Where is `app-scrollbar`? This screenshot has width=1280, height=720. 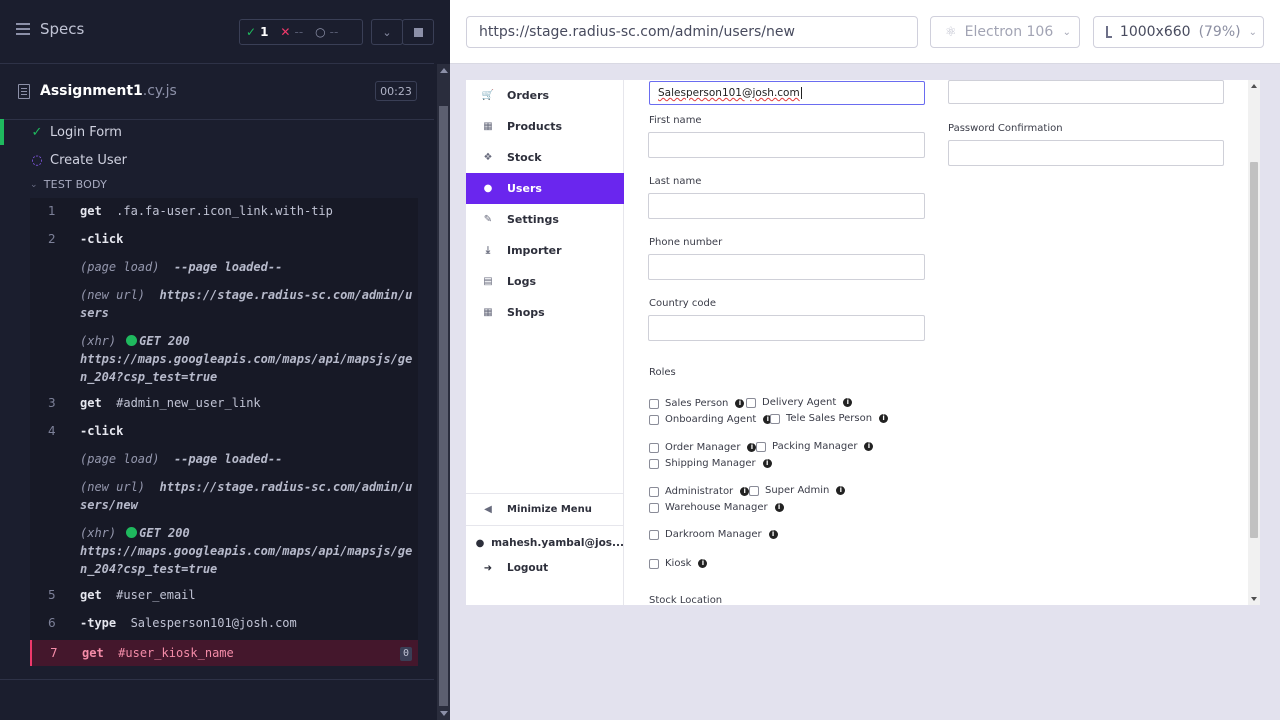 app-scrollbar is located at coordinates (1254, 342).